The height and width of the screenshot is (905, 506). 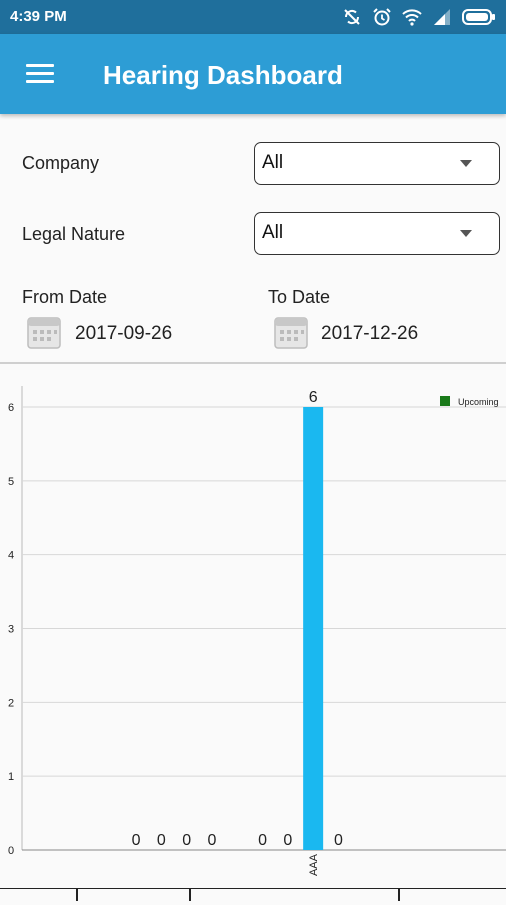 What do you see at coordinates (223, 75) in the screenshot?
I see `page-title: Hearing Dashboard` at bounding box center [223, 75].